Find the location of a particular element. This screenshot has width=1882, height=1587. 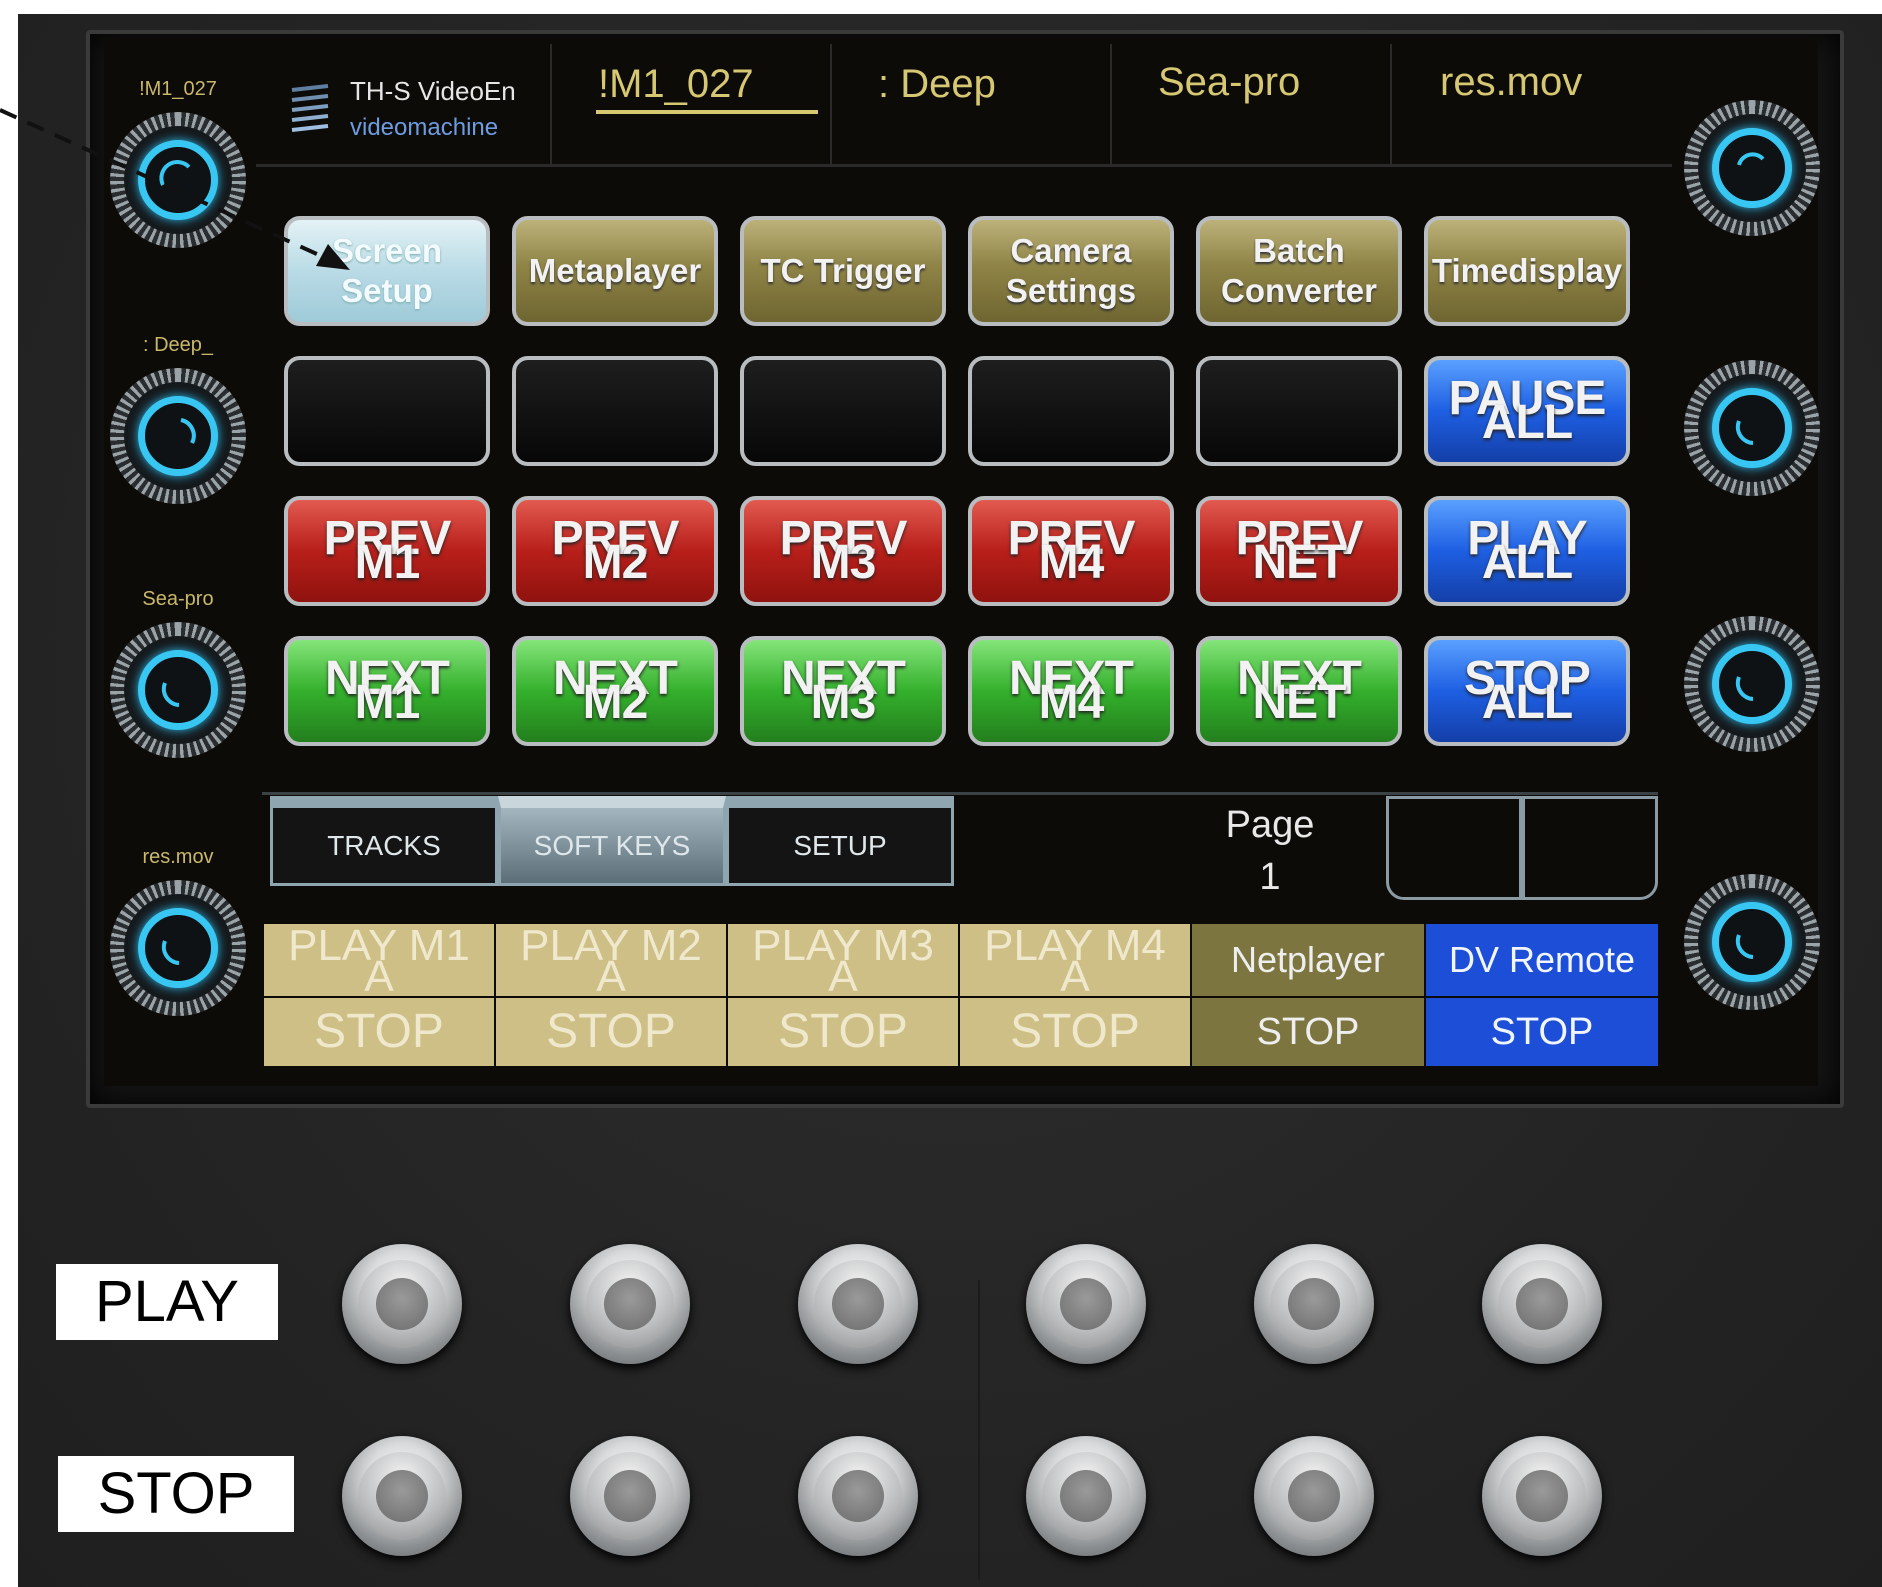

pause-all-button: PAUSE ALL is located at coordinates (1527, 411).